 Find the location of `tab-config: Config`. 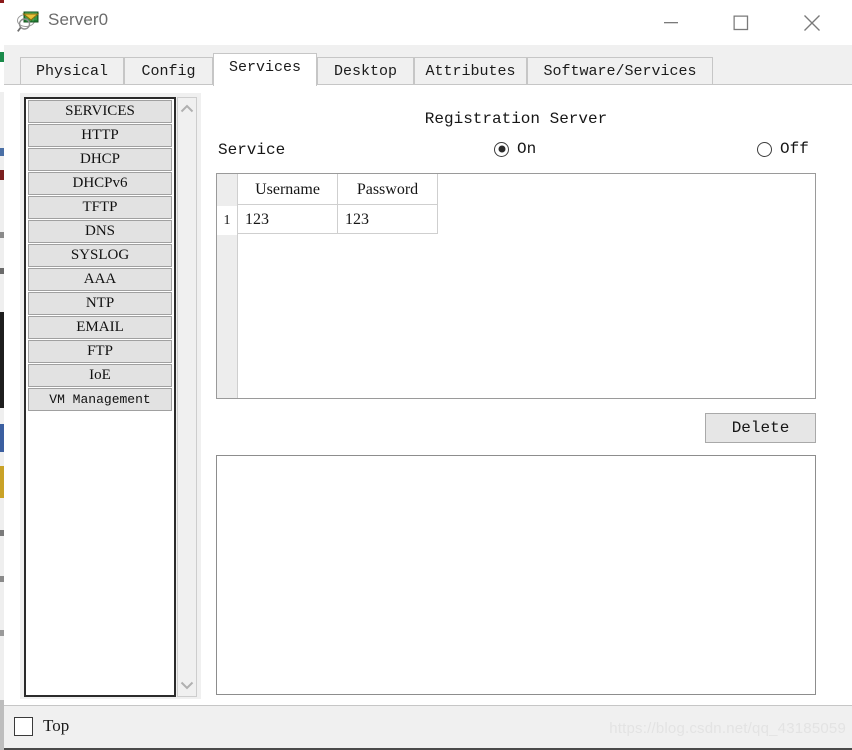

tab-config: Config is located at coordinates (168, 71).